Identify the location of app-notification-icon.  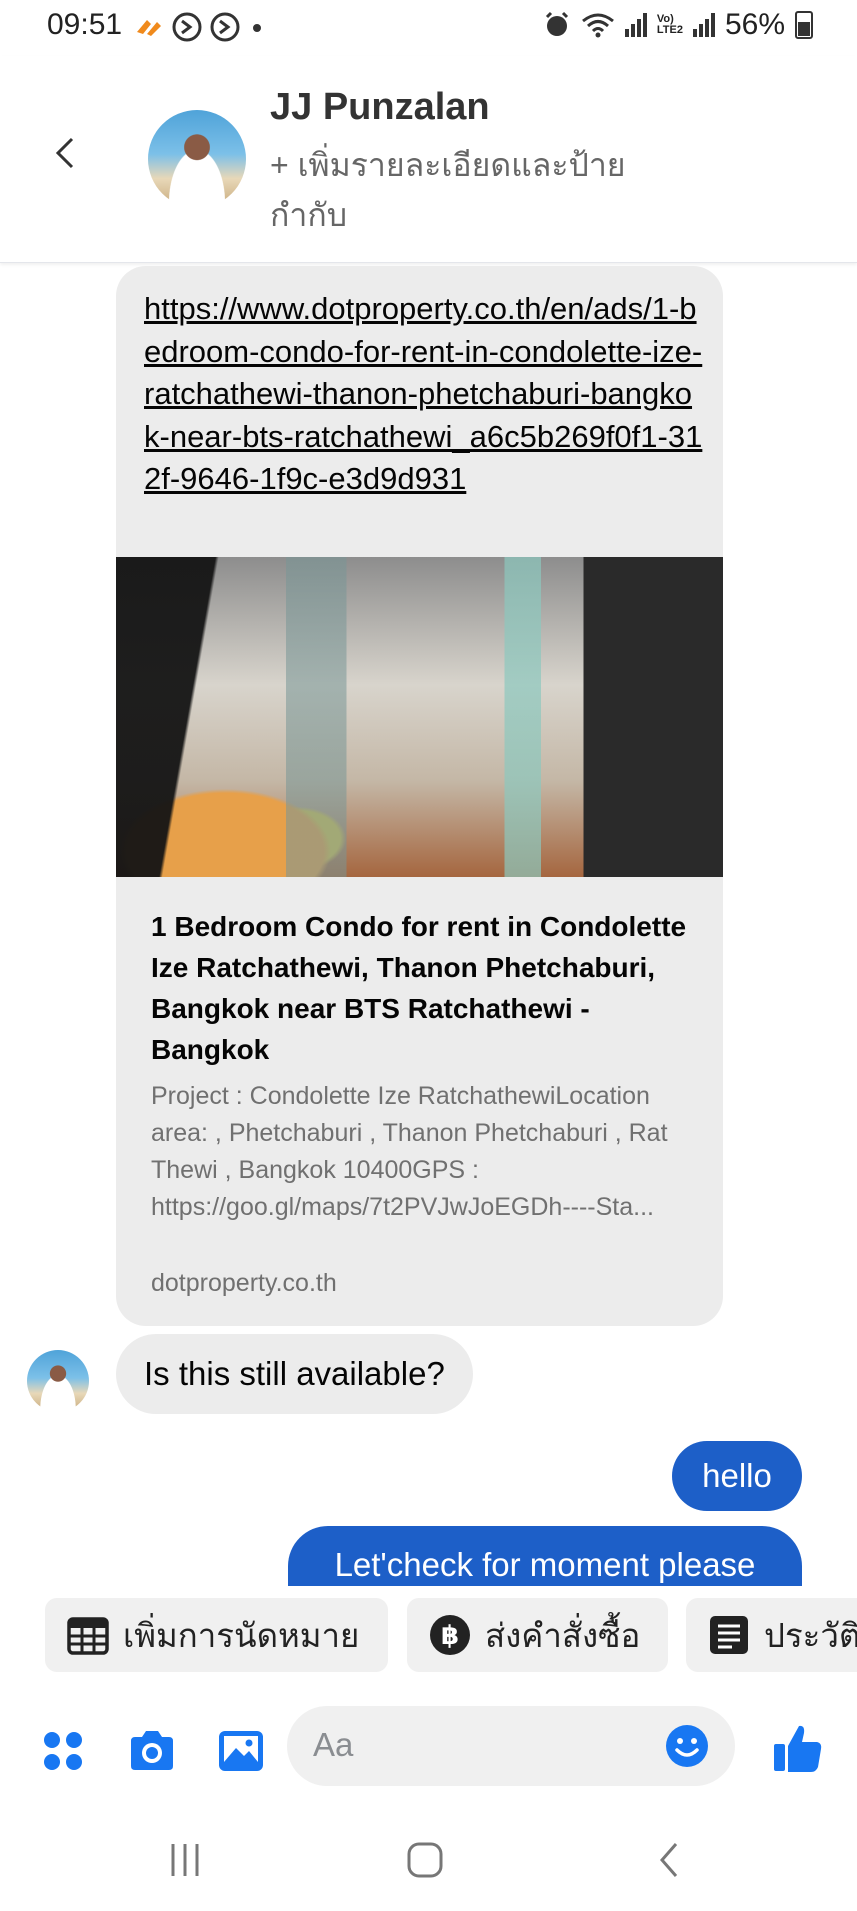
(149, 28).